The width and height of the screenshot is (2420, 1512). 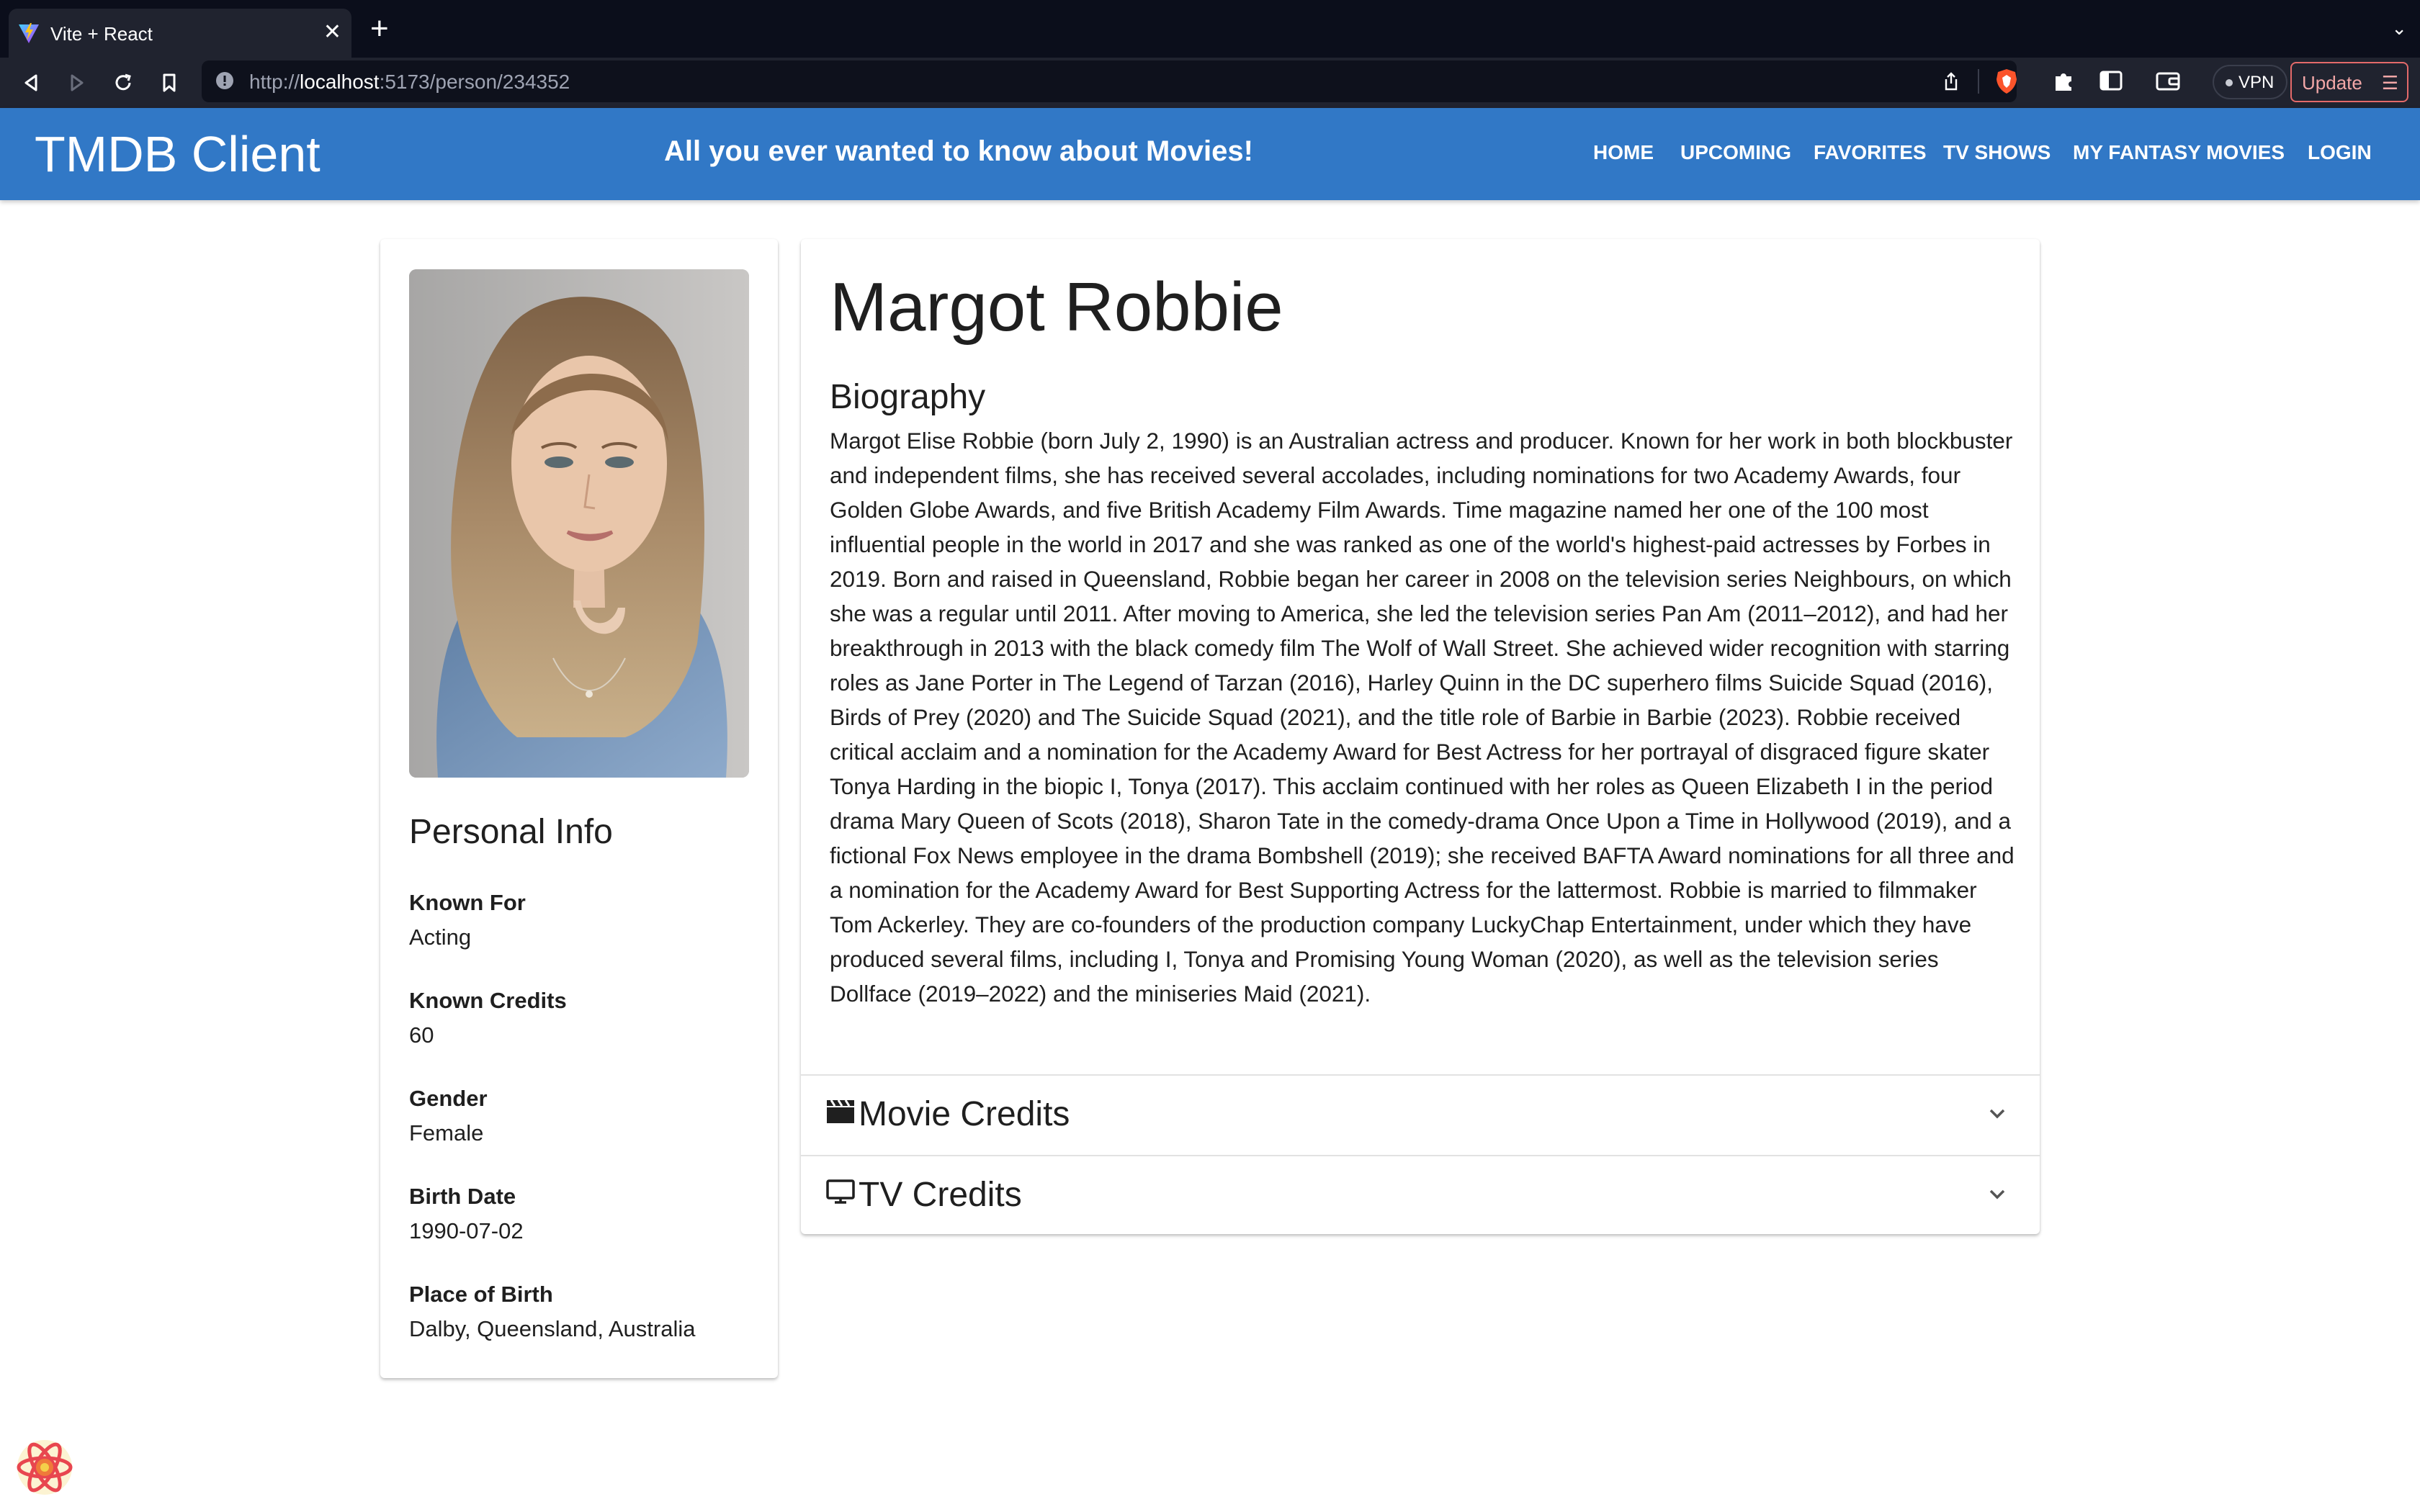 What do you see at coordinates (1210, 29) in the screenshot?
I see `browser-tab-strip: Vite + React ✕ + ⌄` at bounding box center [1210, 29].